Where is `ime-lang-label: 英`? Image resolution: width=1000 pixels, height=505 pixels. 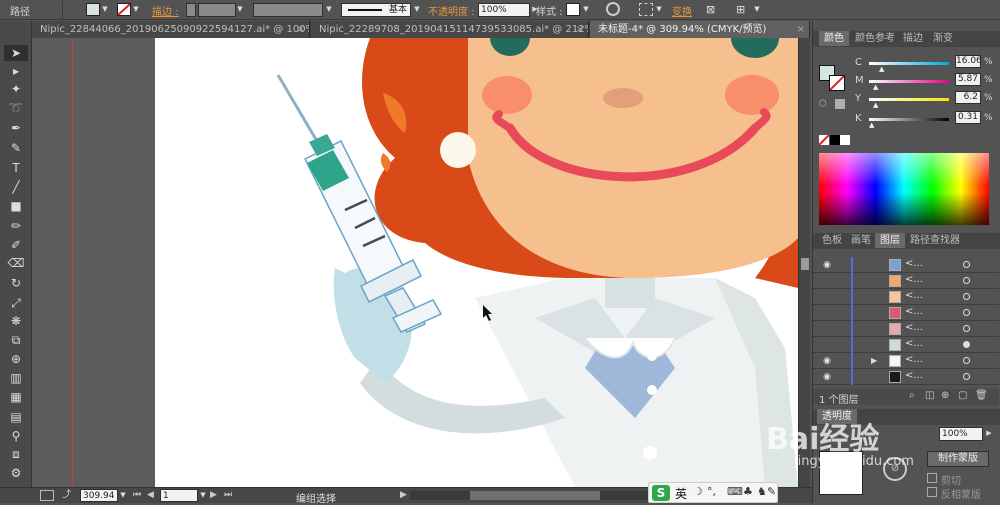
ime-lang-label: 英 is located at coordinates (681, 493).